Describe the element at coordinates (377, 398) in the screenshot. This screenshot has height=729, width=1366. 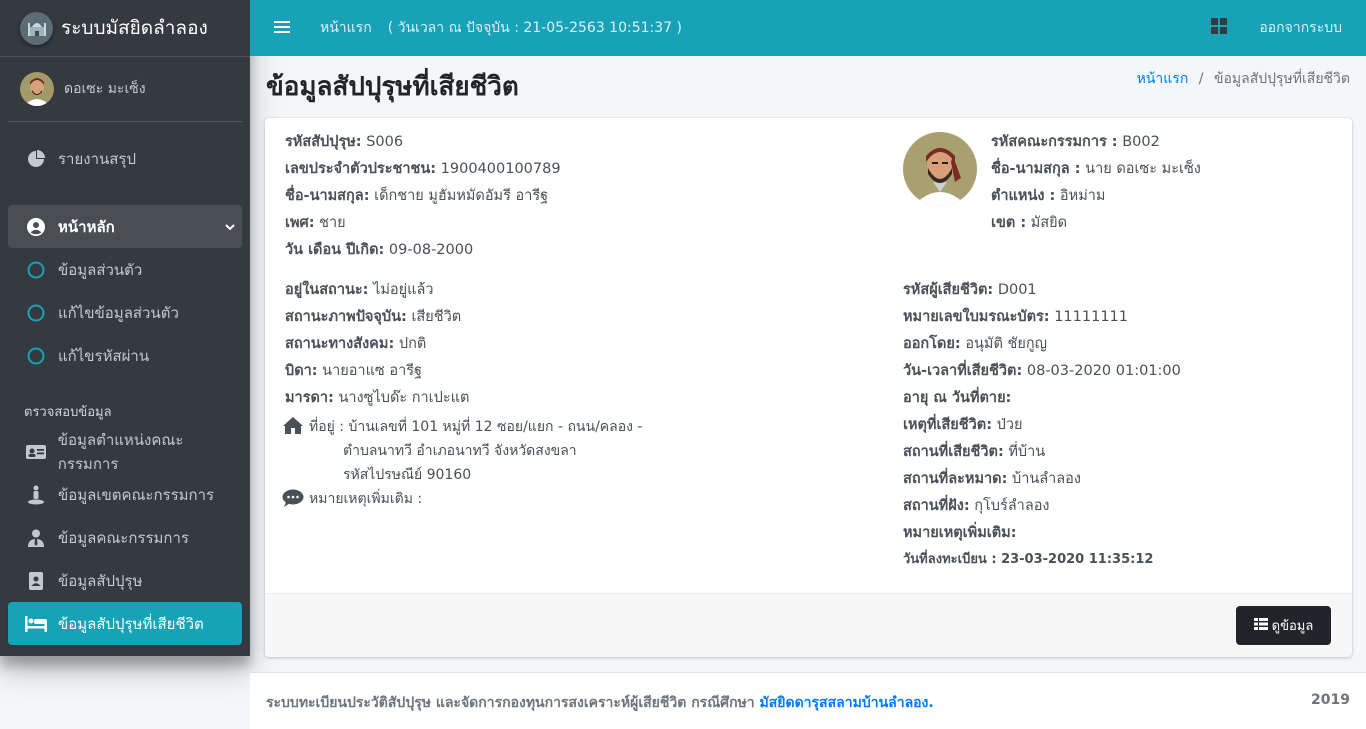
I see `member-mother: มารดา: นางซูไบด๊ะ กาเปะแต` at that location.